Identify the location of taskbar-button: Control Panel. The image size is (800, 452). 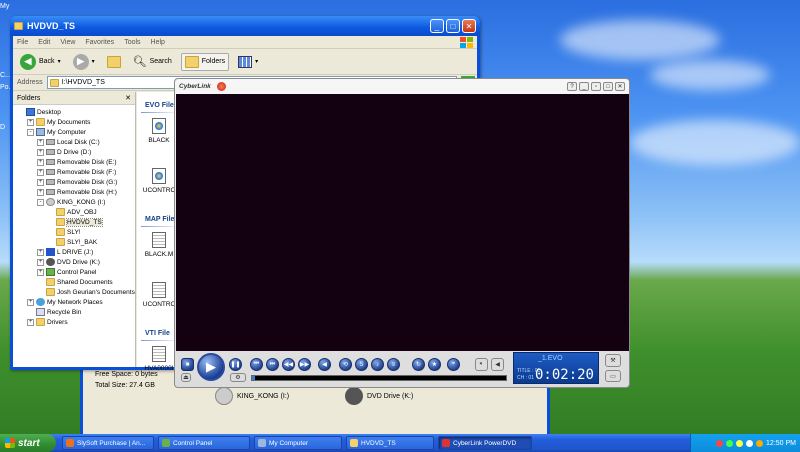
(204, 443).